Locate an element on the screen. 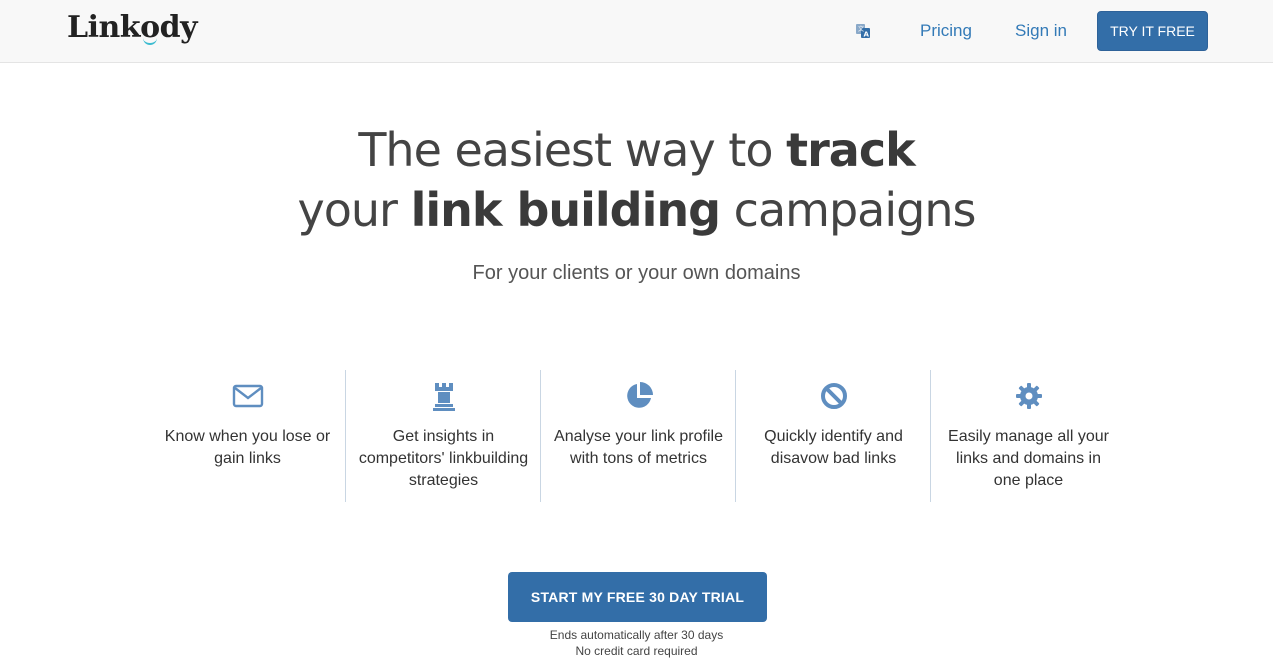 The image size is (1273, 667). linkody-logo: Linkody is located at coordinates (132, 27).